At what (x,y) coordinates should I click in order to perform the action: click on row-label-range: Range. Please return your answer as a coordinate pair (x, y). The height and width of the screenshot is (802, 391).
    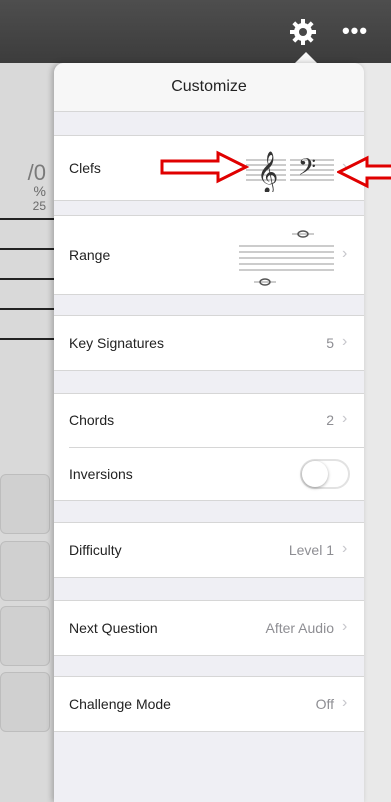
    Looking at the image, I should click on (90, 255).